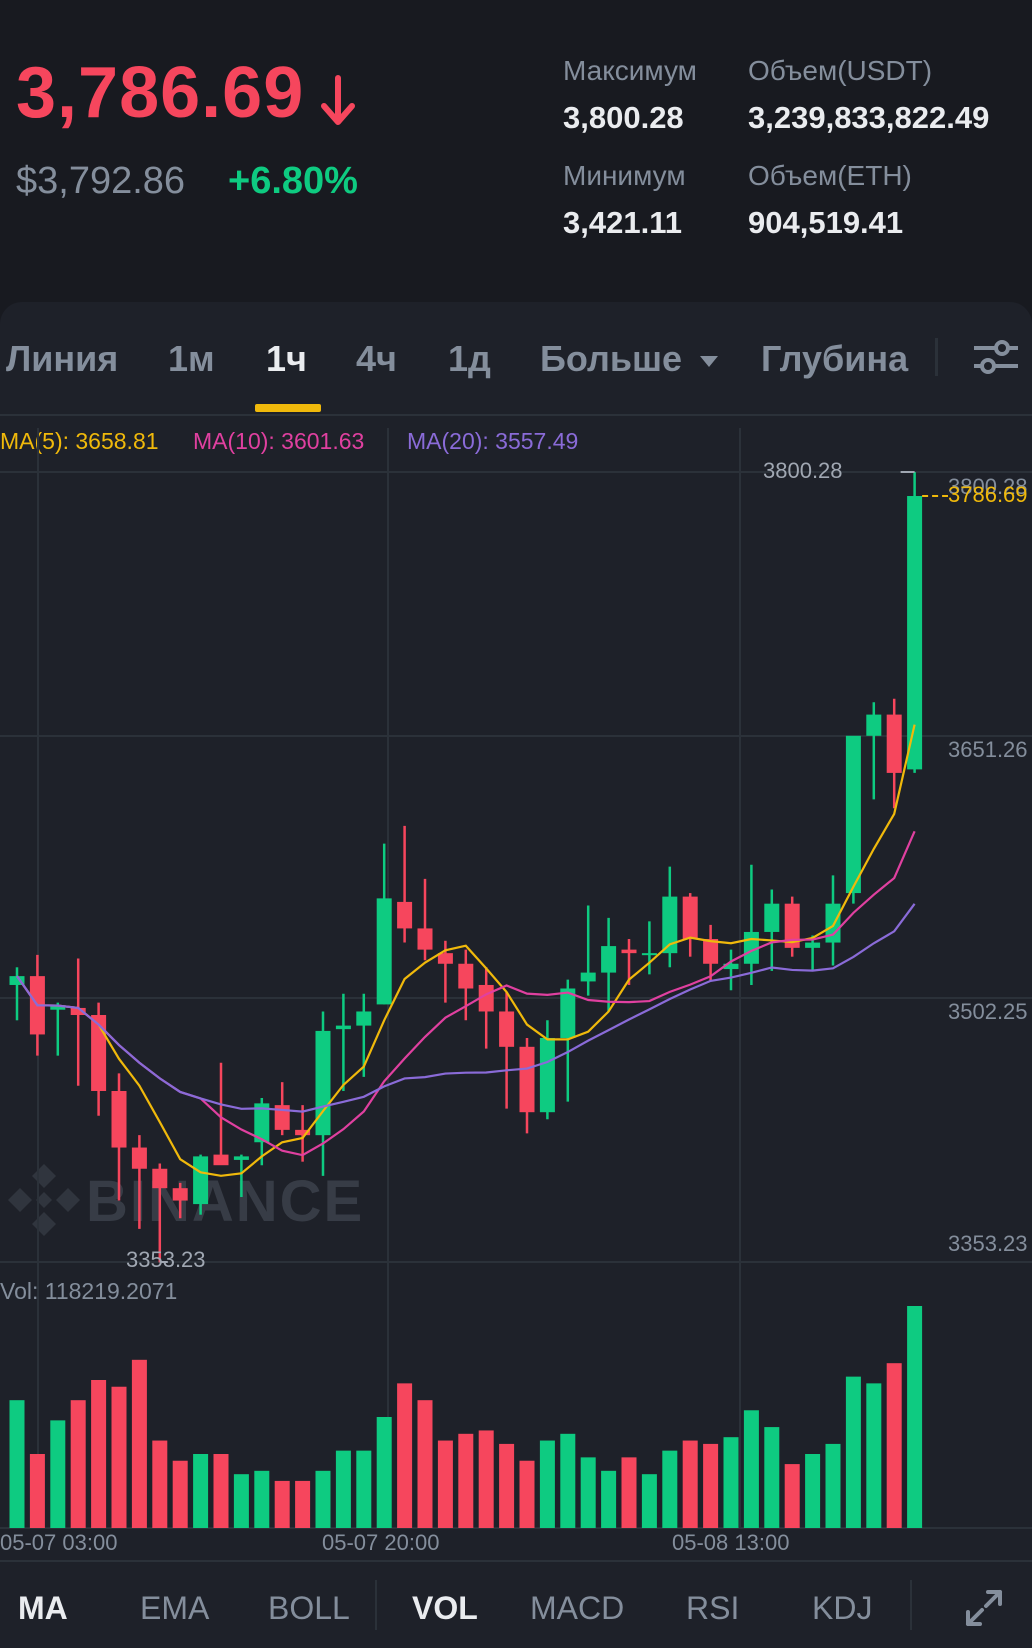 This screenshot has height=1648, width=1032. Describe the element at coordinates (43, 1608) in the screenshot. I see `indicator-ma: MA` at that location.